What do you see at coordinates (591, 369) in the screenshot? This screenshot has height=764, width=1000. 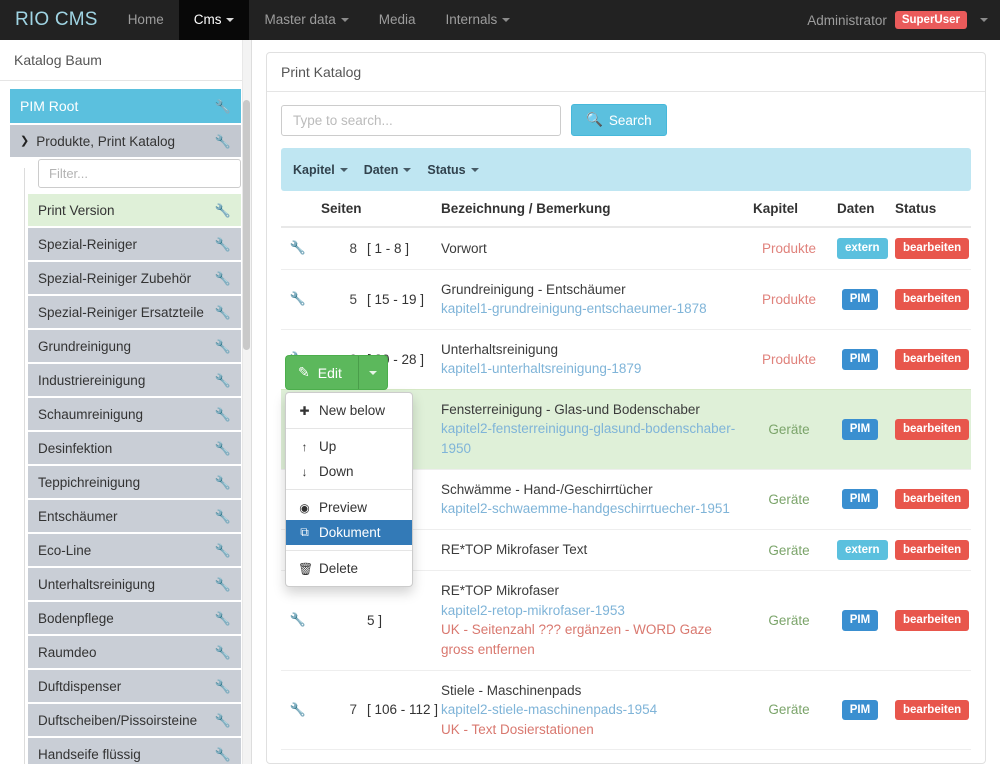 I see `row-slug-link: kapitel1-unterhaltsreinigung-1879` at bounding box center [591, 369].